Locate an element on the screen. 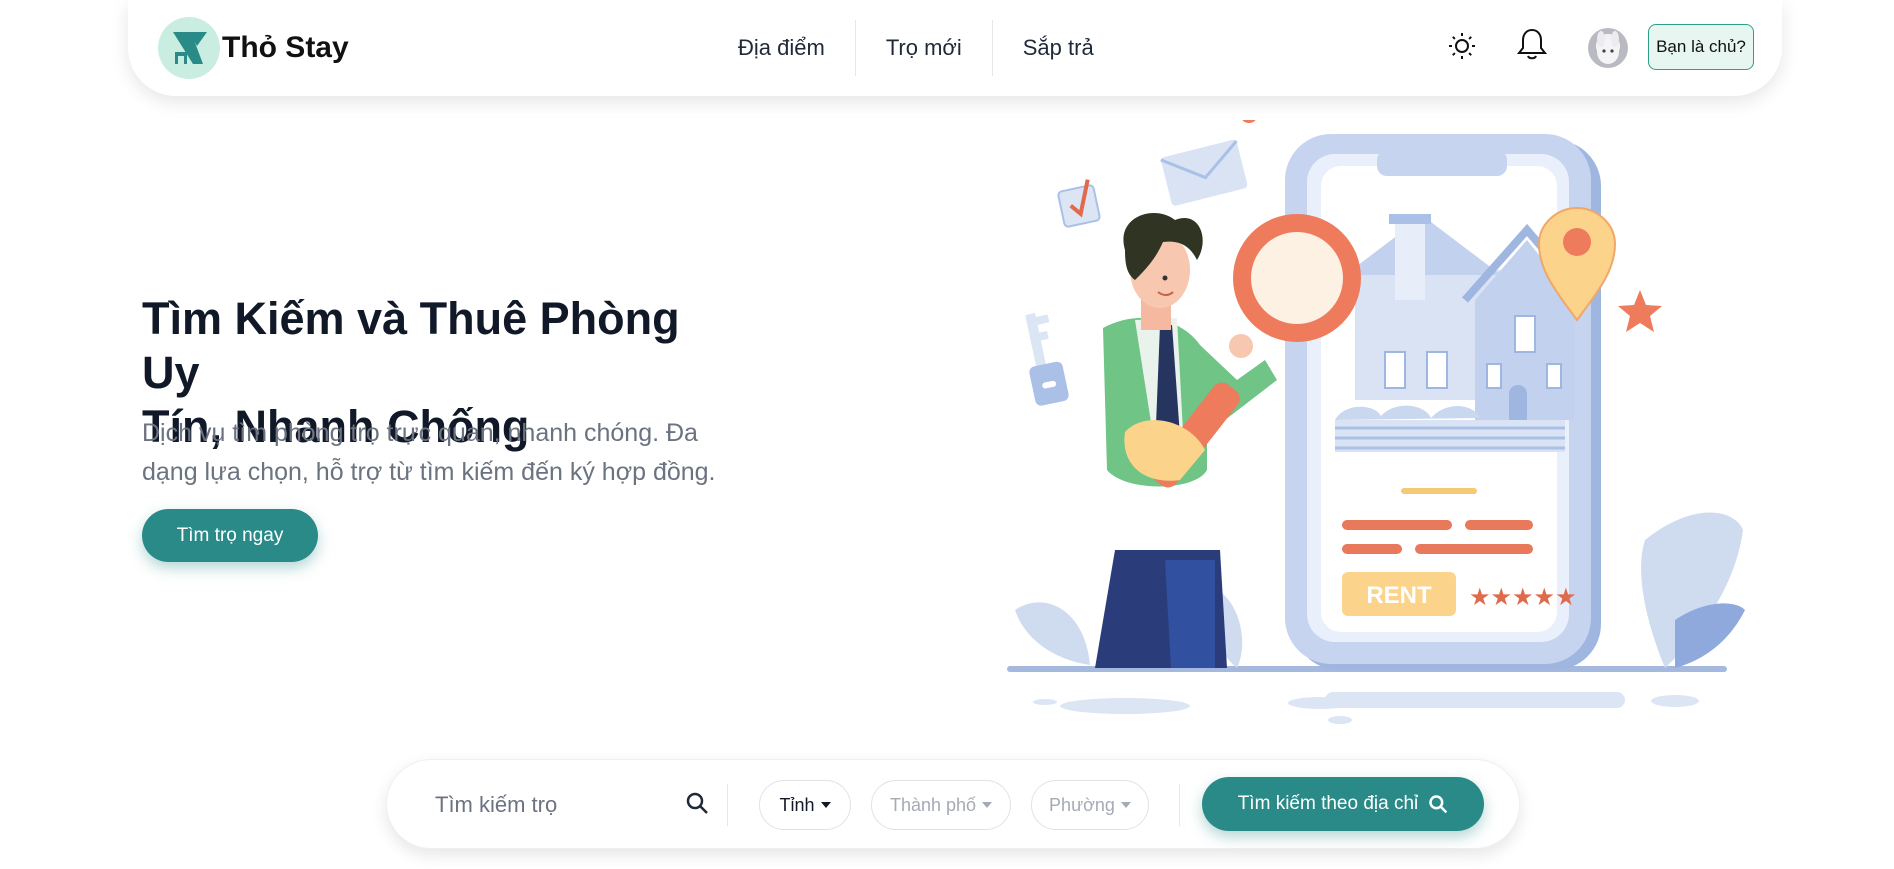 Image resolution: width=1894 pixels, height=869 pixels. rent-label: RENT is located at coordinates (1399, 595).